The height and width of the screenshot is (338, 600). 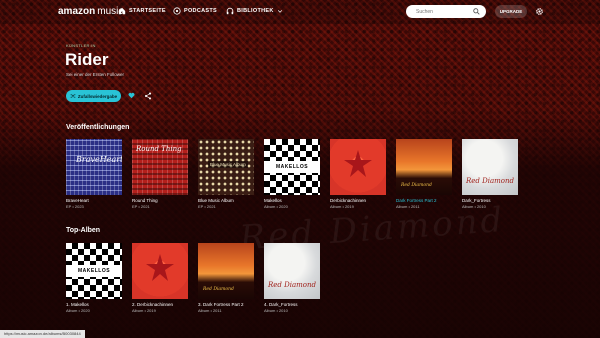 What do you see at coordinates (539, 11) in the screenshot?
I see `gear-icon` at bounding box center [539, 11].